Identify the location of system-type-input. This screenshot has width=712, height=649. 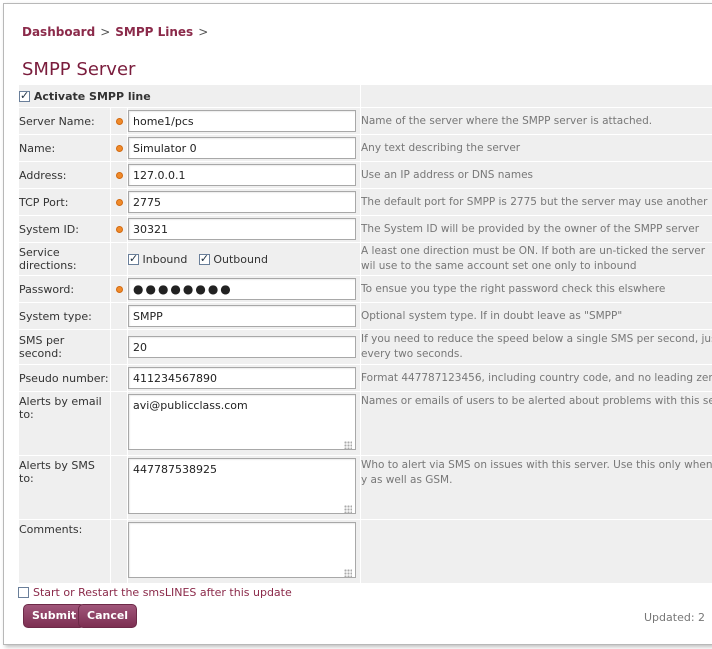
(242, 316).